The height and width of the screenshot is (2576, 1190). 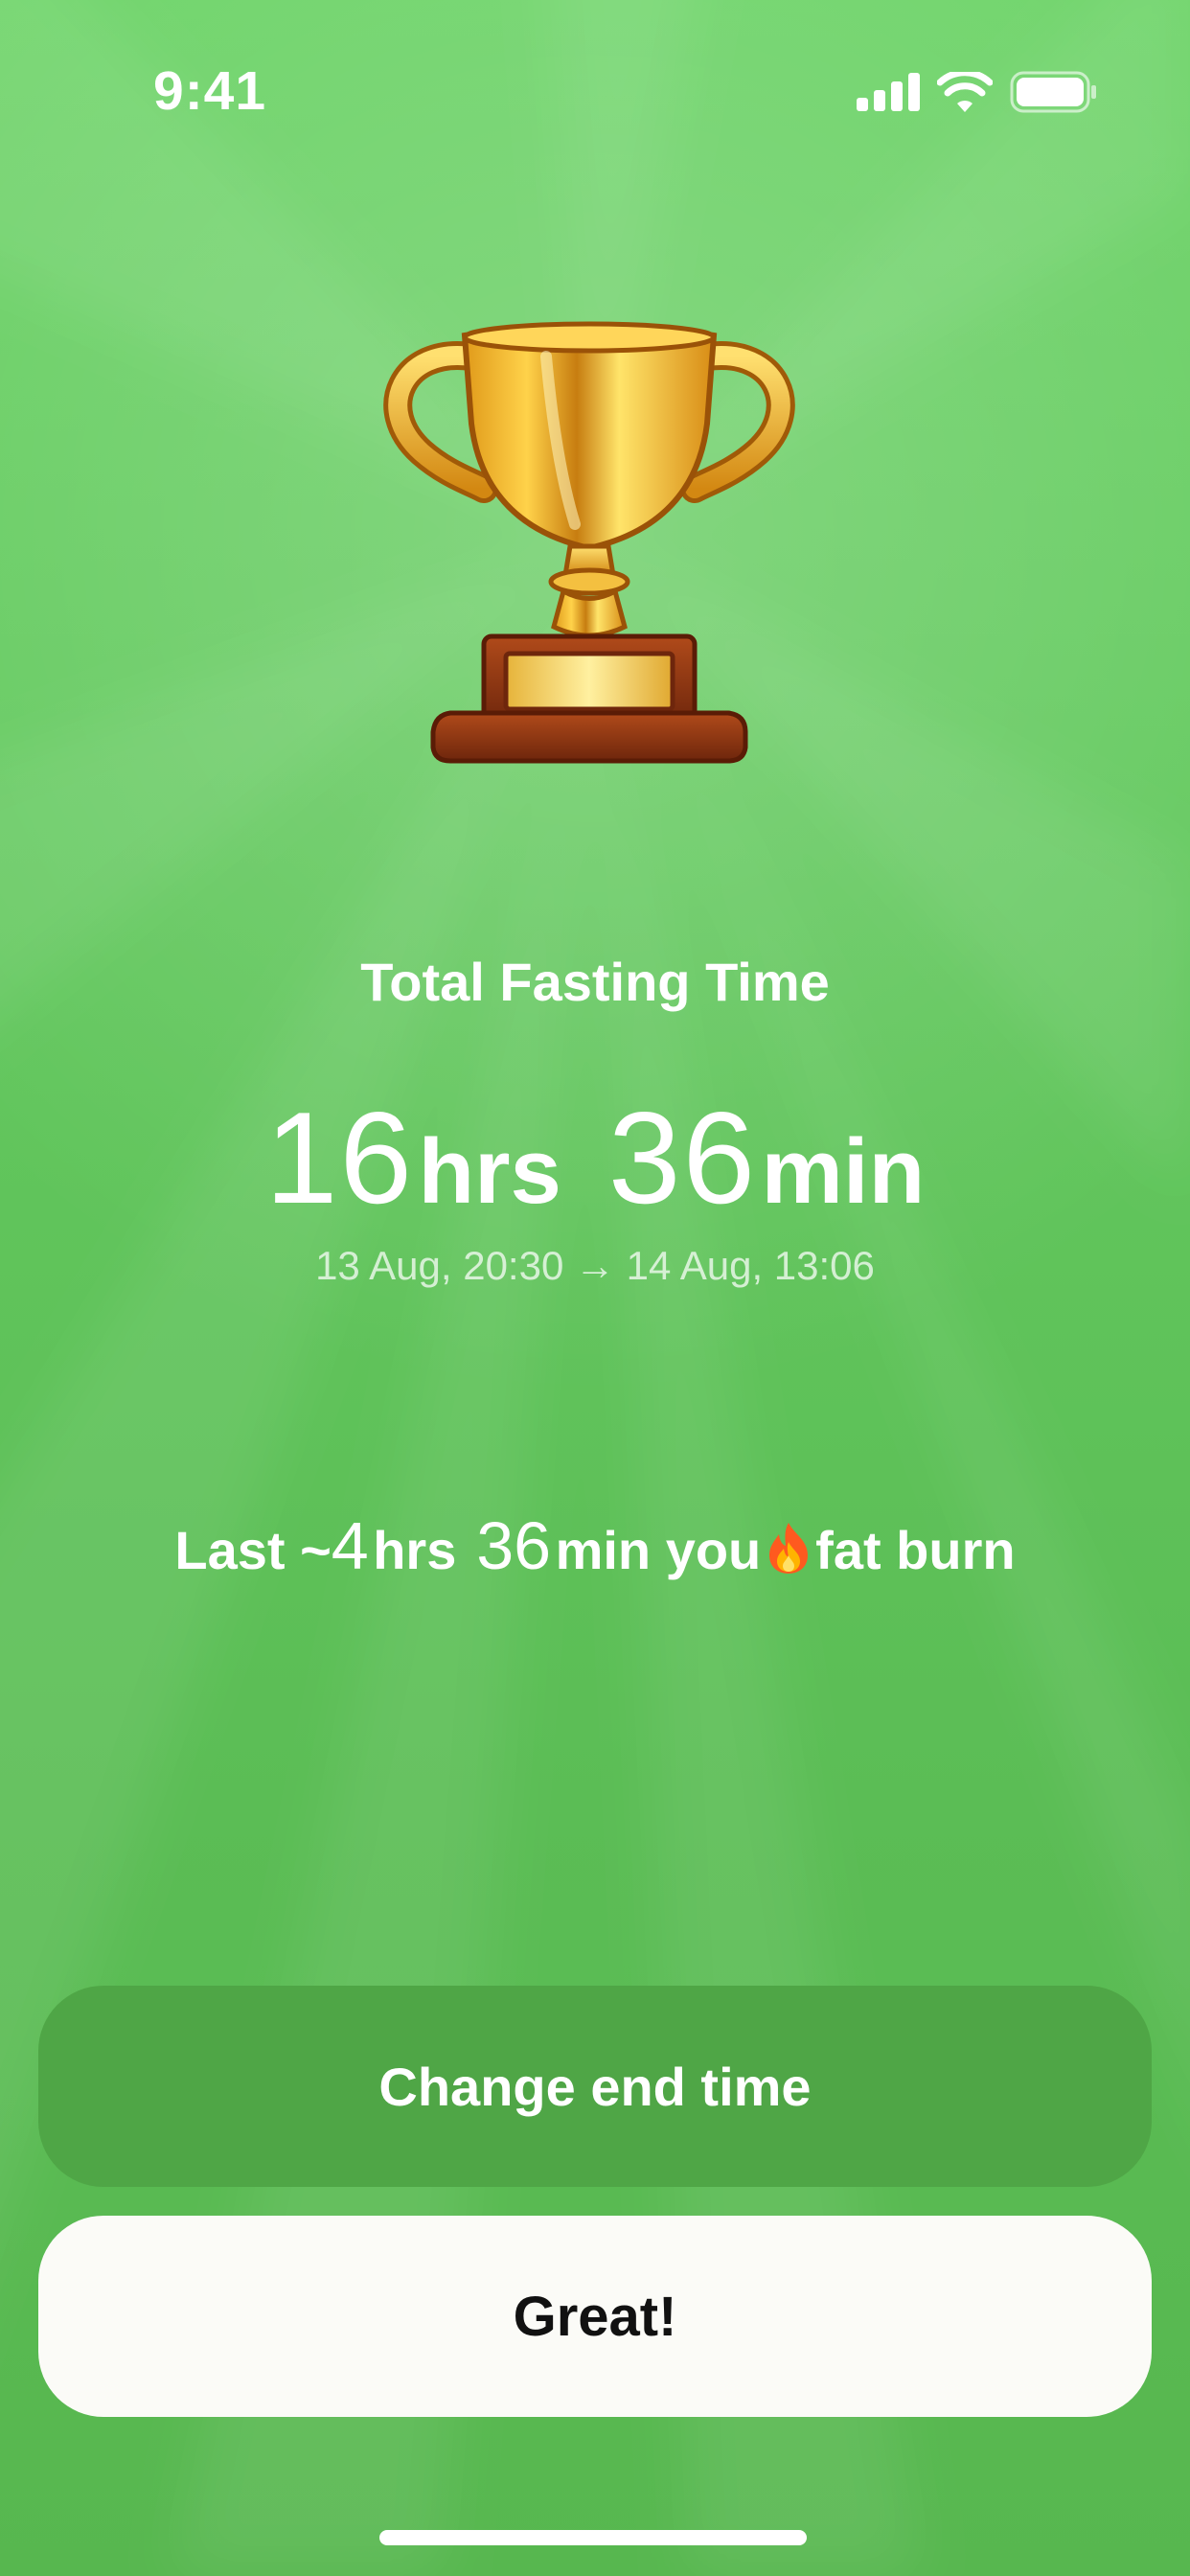 I want to click on great-label: Great!, so click(x=595, y=2317).